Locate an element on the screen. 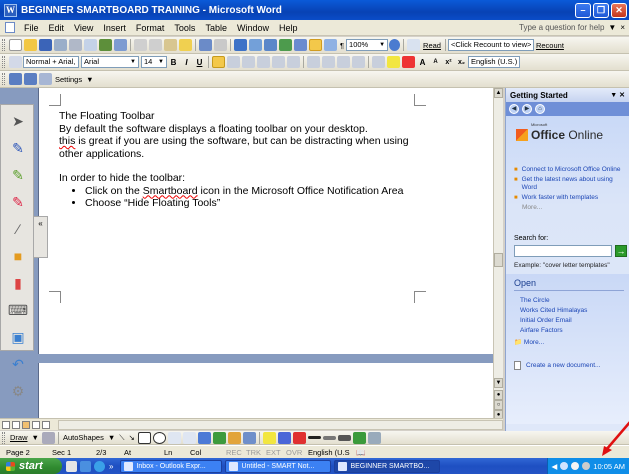 Image resolution: width=629 pixels, height=474 pixels. desktop-icon is located at coordinates (85, 466).